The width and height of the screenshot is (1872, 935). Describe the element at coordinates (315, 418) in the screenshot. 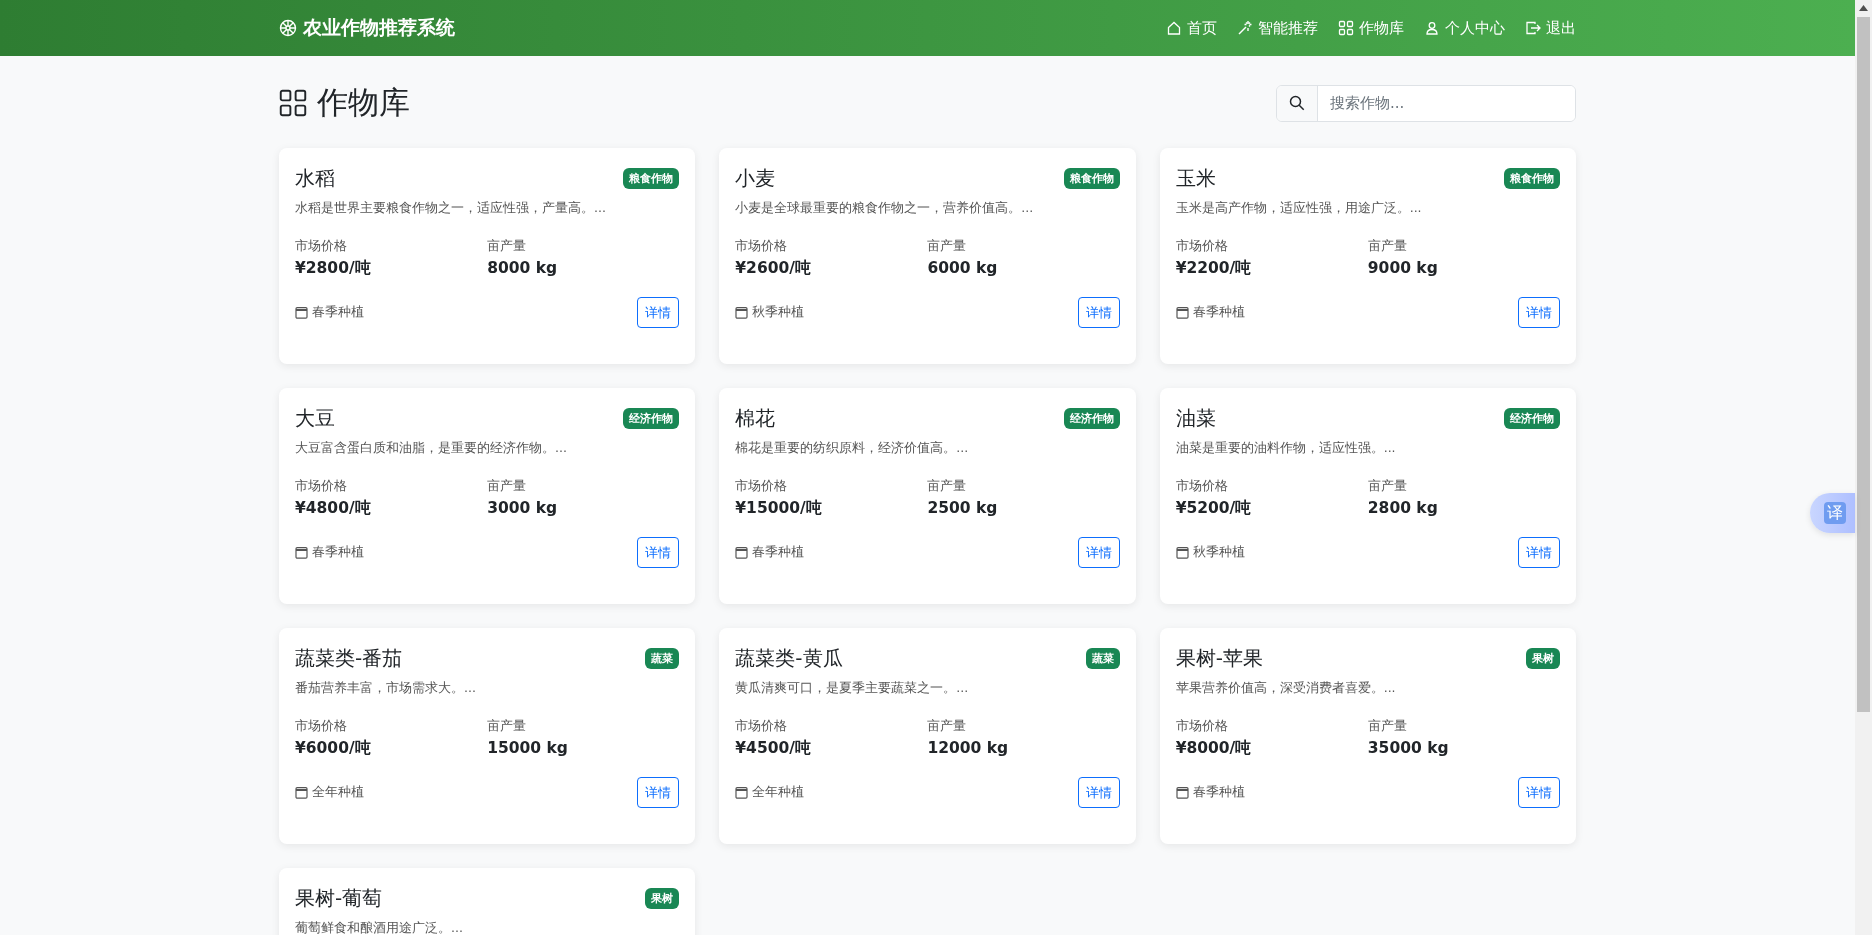

I see `crop-name: 大豆` at that location.